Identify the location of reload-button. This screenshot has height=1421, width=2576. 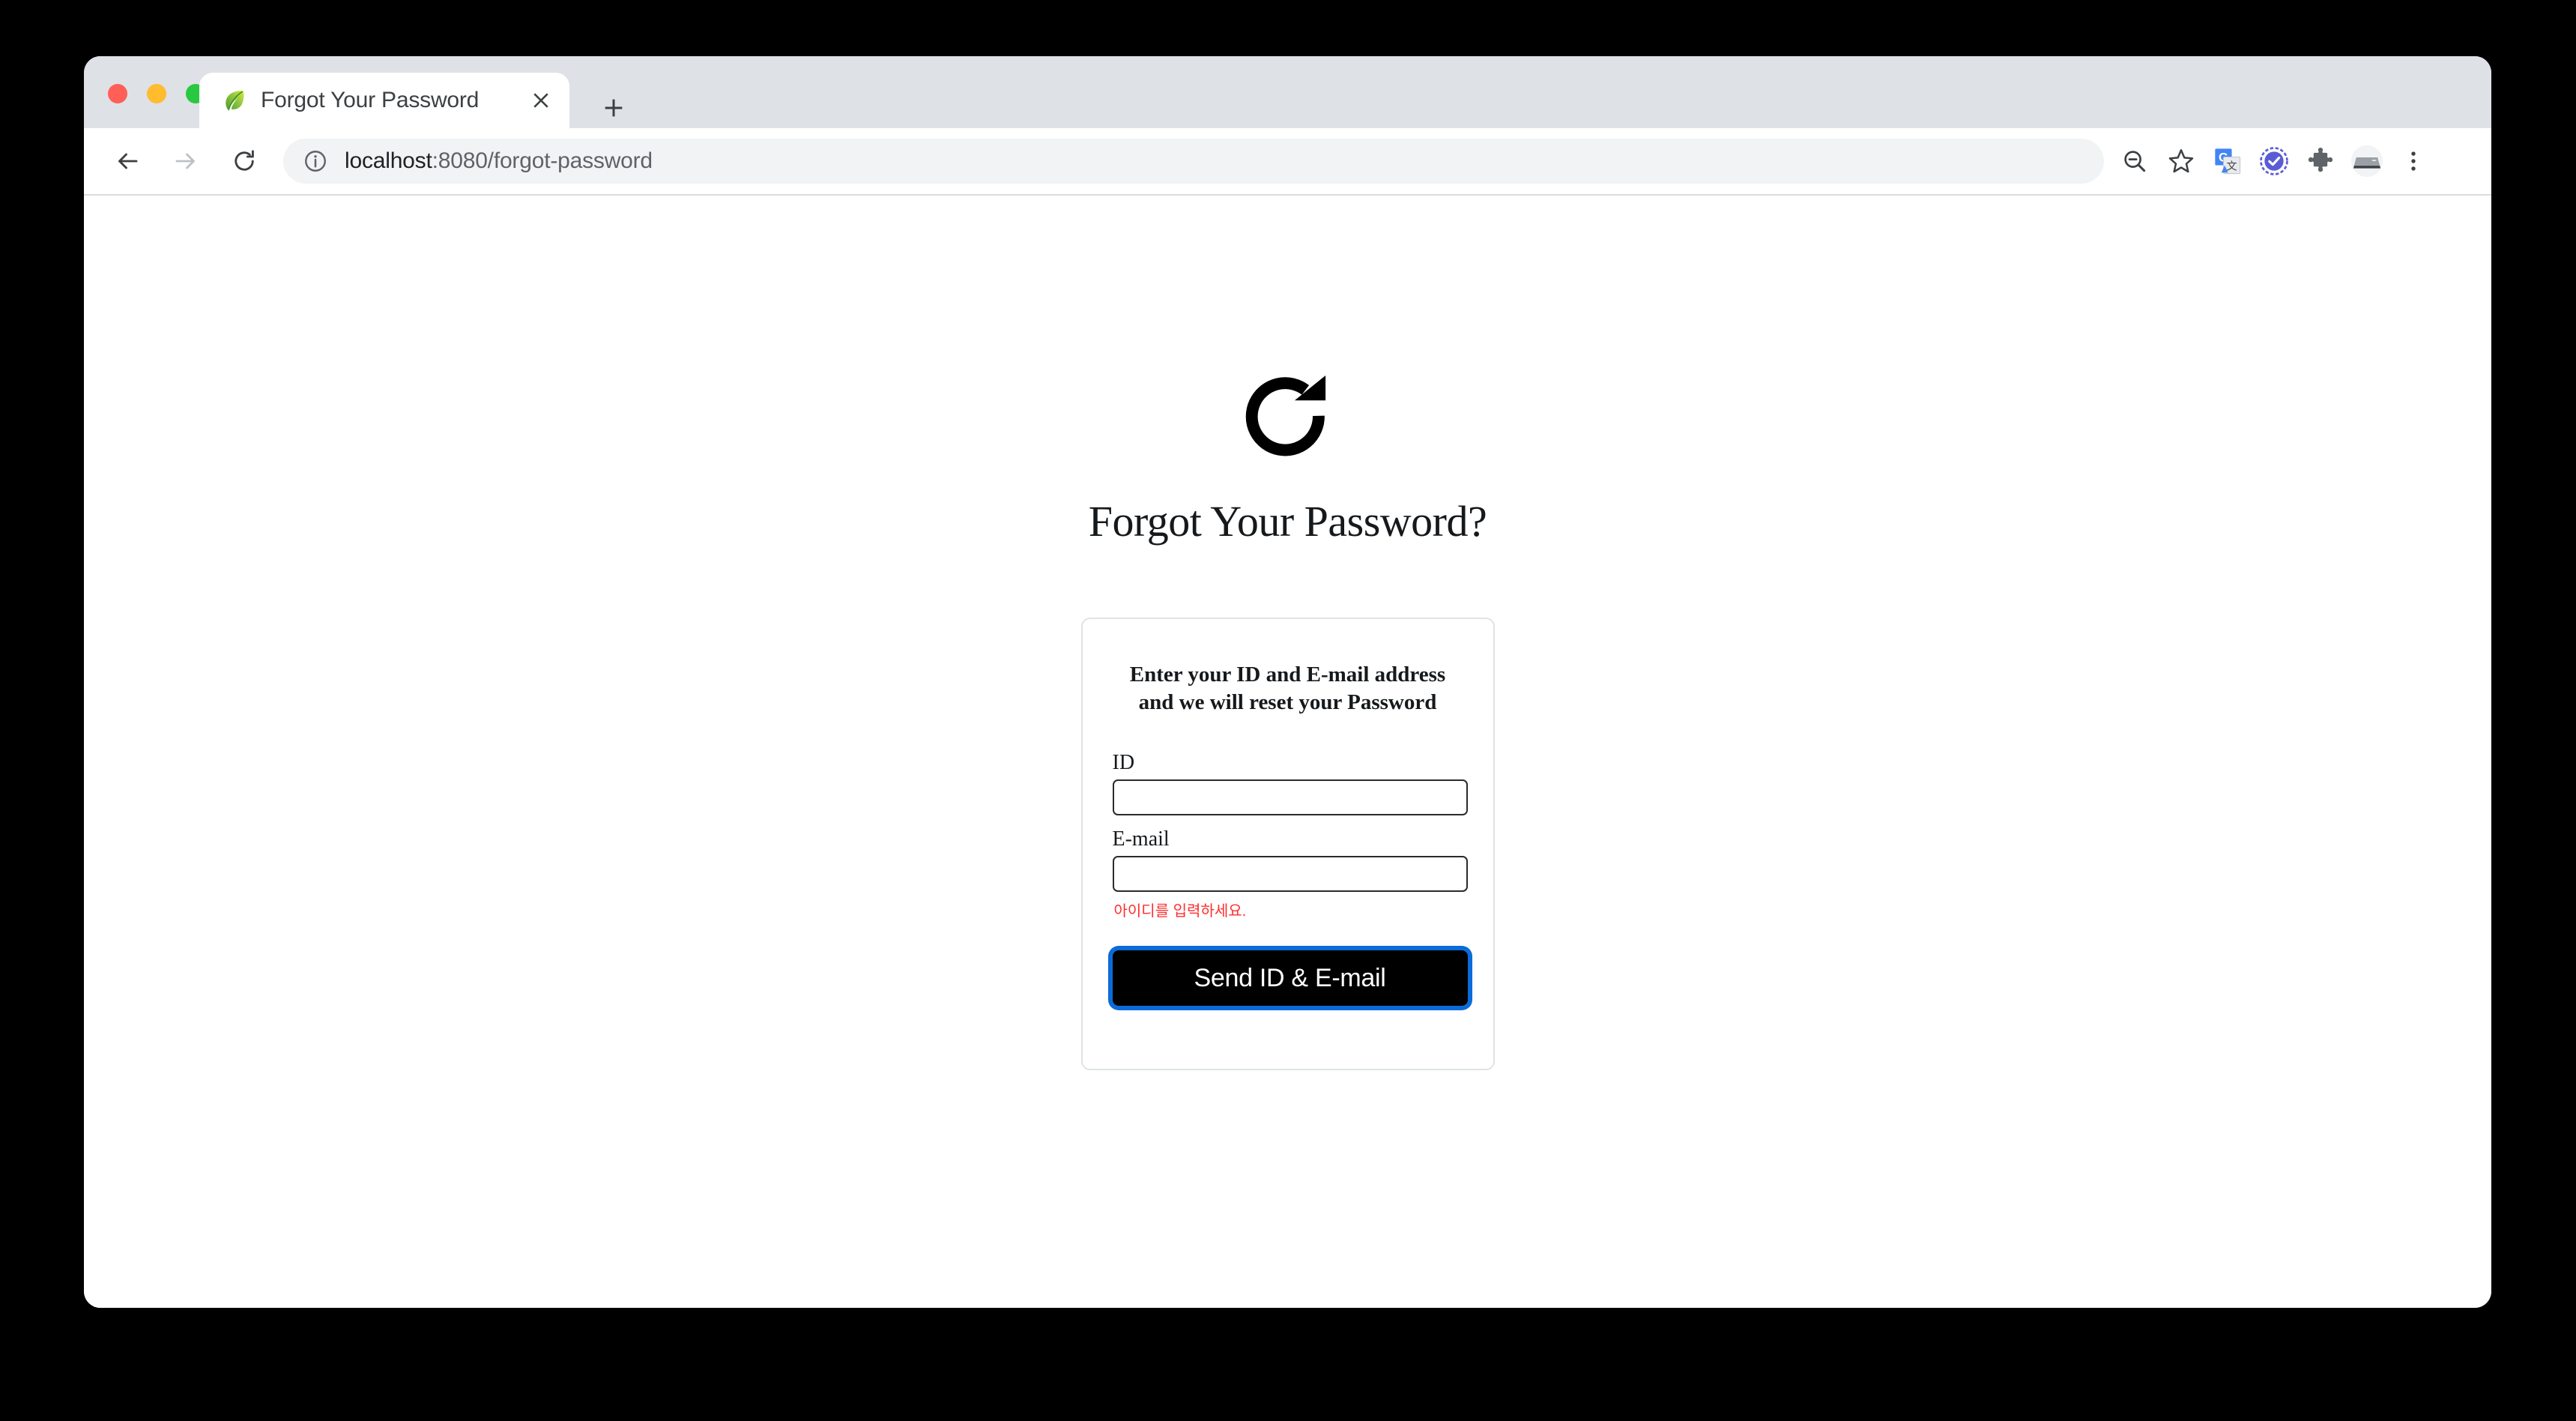
(244, 162).